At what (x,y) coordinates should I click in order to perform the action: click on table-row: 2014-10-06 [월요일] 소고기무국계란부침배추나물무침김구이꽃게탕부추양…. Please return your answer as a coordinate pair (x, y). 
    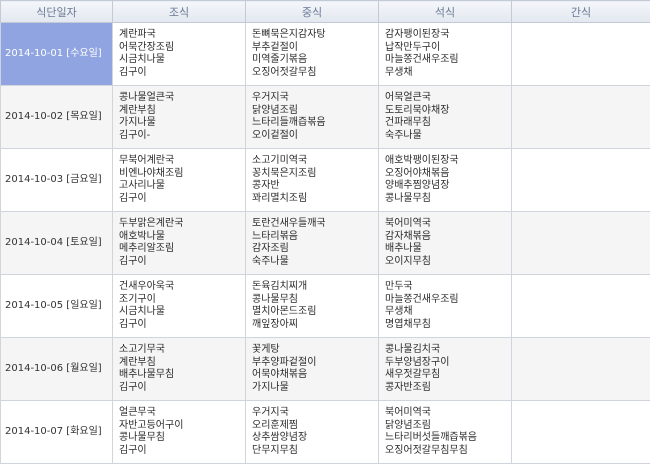
    Looking at the image, I should click on (325, 369).